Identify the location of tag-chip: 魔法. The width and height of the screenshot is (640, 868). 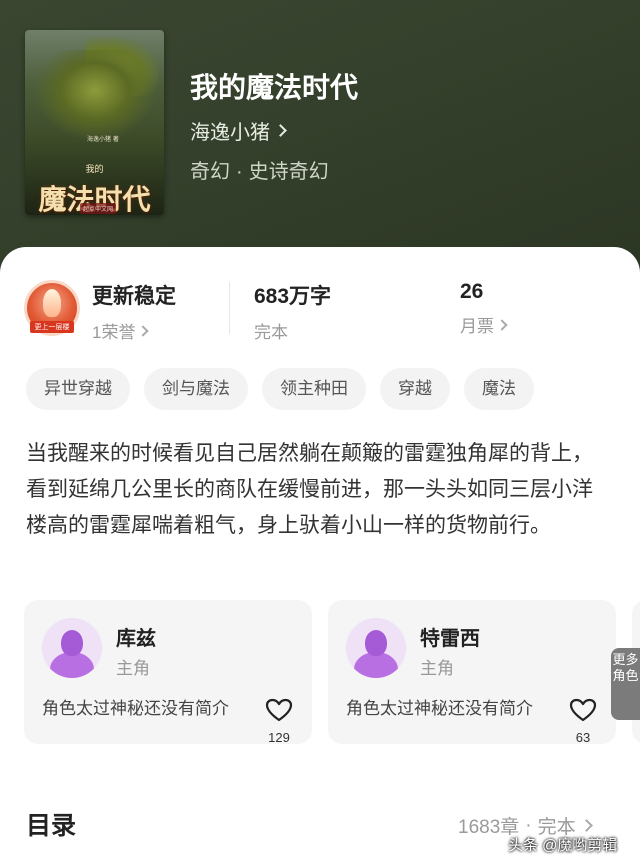
(499, 389).